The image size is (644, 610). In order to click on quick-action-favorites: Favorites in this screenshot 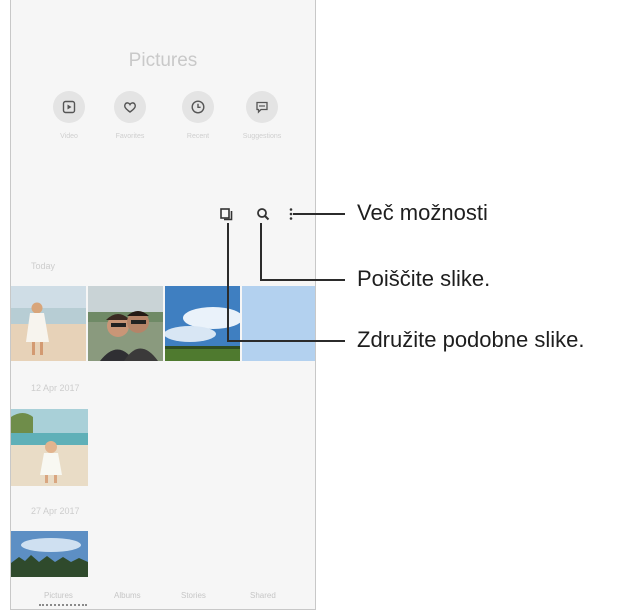, I will do `click(130, 115)`.